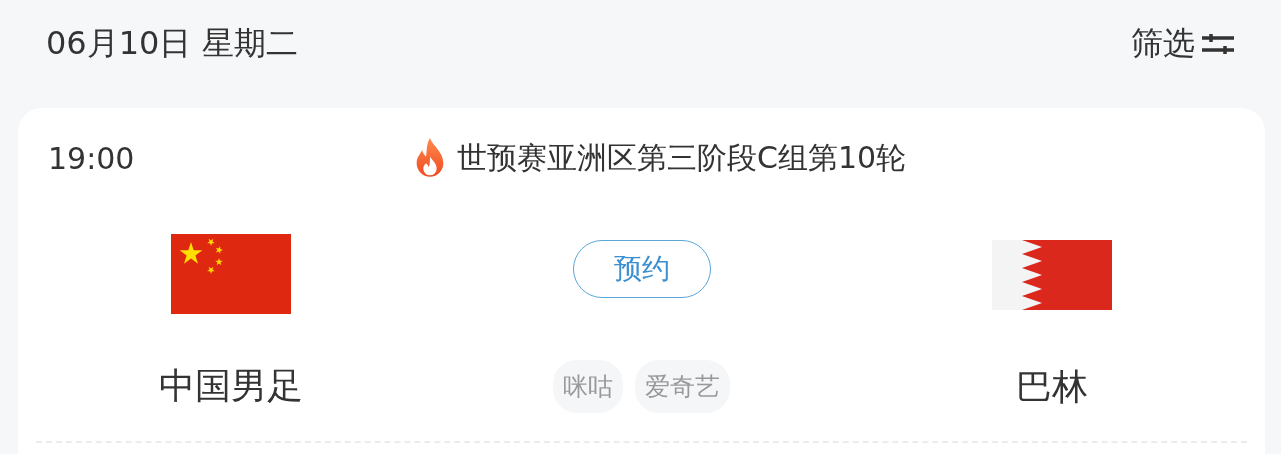 This screenshot has width=1281, height=454. I want to click on date-label: 06月10日 星期二, so click(172, 43).